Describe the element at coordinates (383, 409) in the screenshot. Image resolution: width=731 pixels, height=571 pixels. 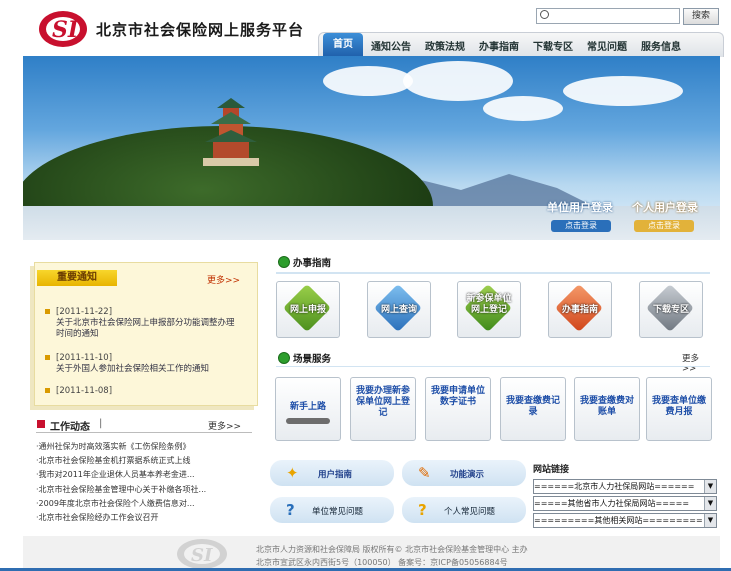
I see `scene-new-unit-register: 我要办理新参保单位网上登记` at that location.